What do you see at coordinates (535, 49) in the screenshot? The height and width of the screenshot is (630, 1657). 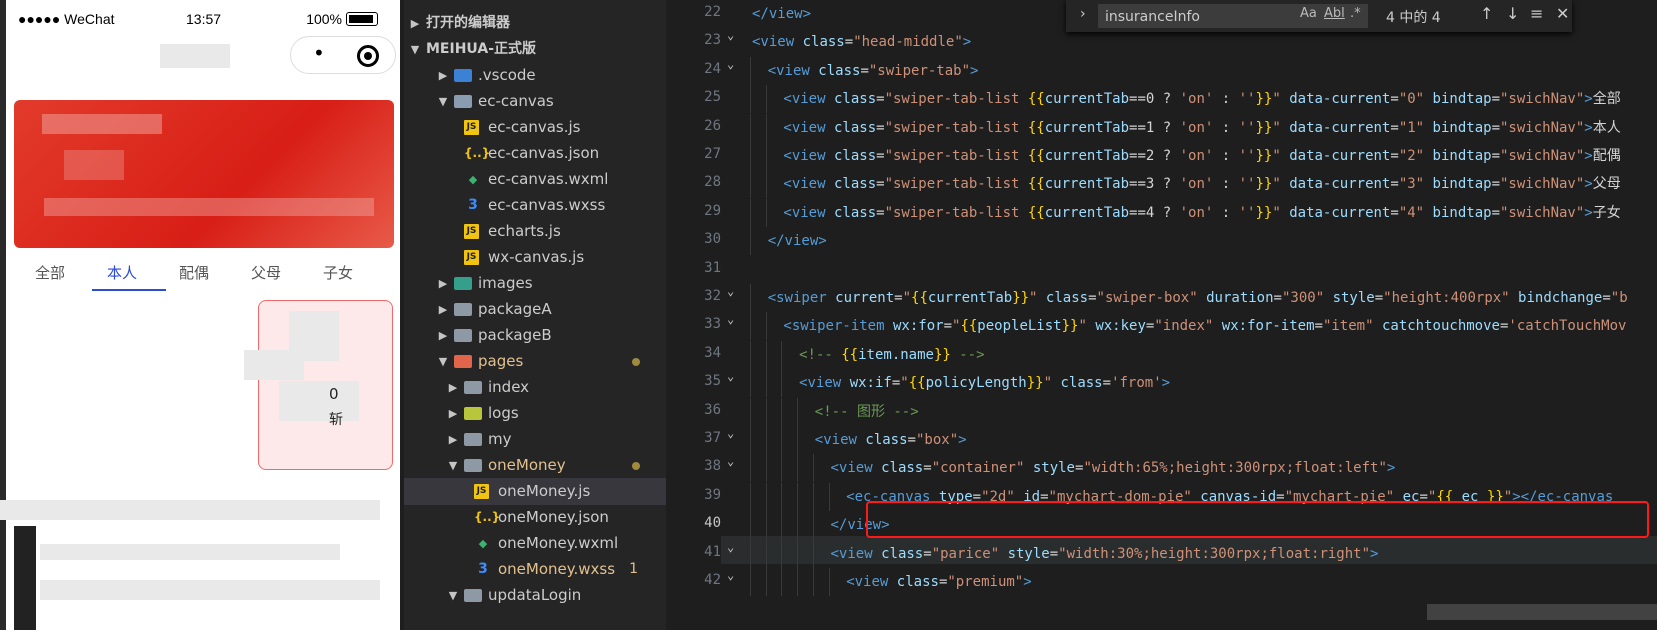 I see `project-root: ▼ MEIHUA-正式版` at bounding box center [535, 49].